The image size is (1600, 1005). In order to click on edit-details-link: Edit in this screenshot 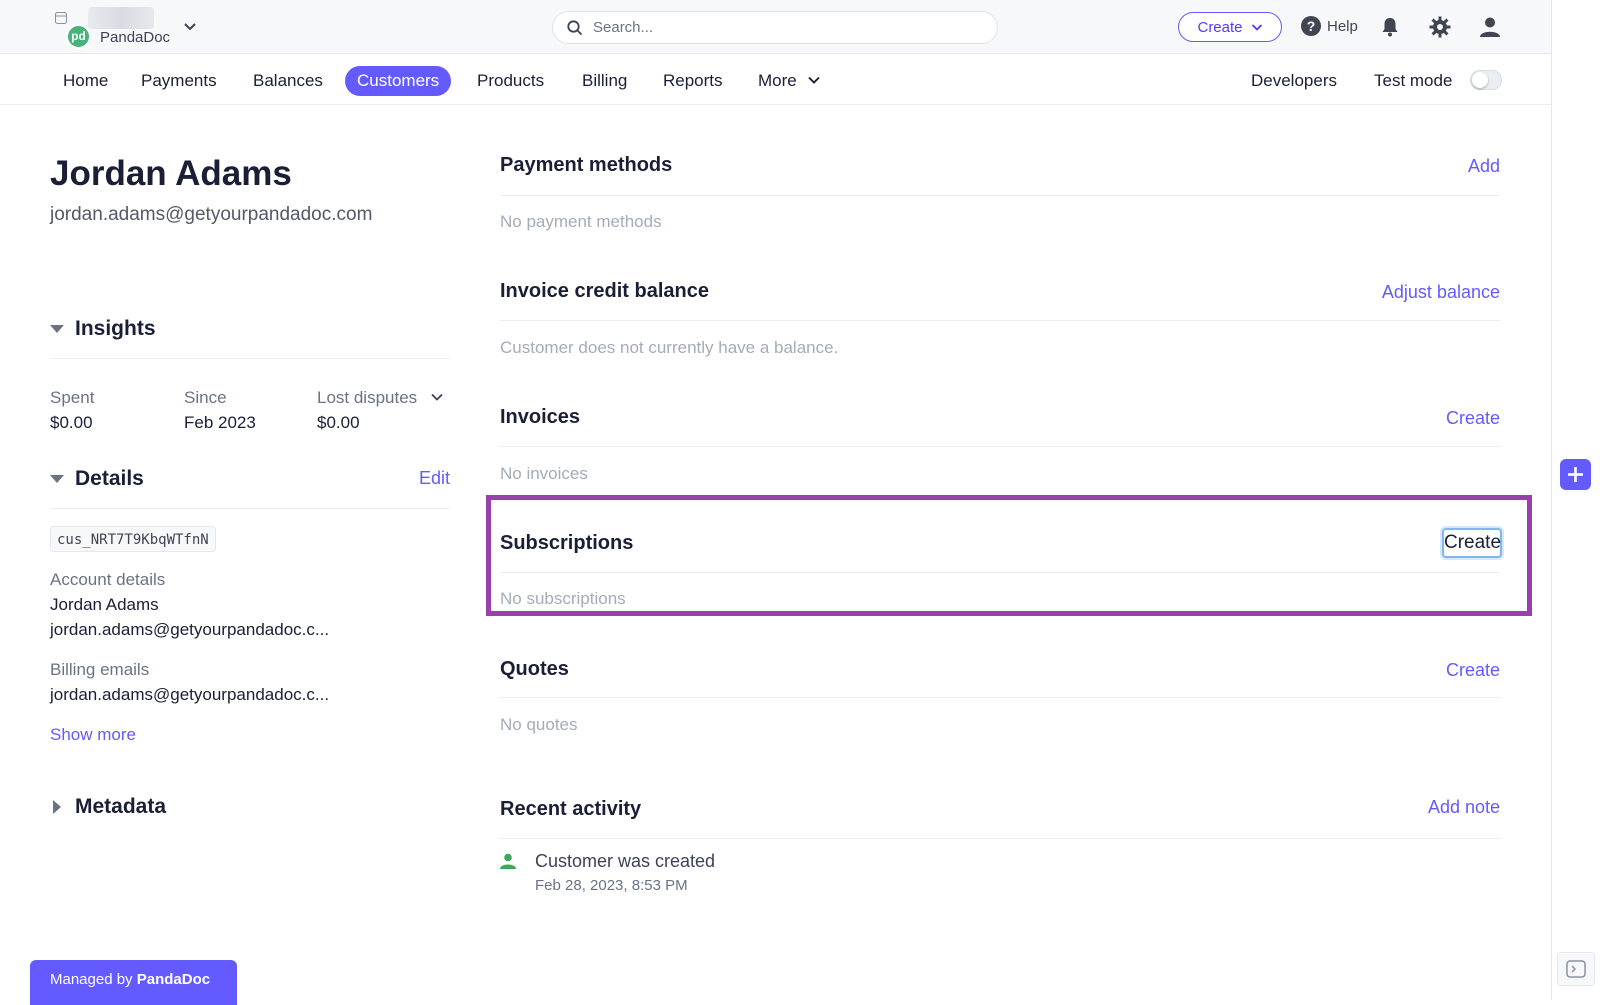, I will do `click(434, 478)`.